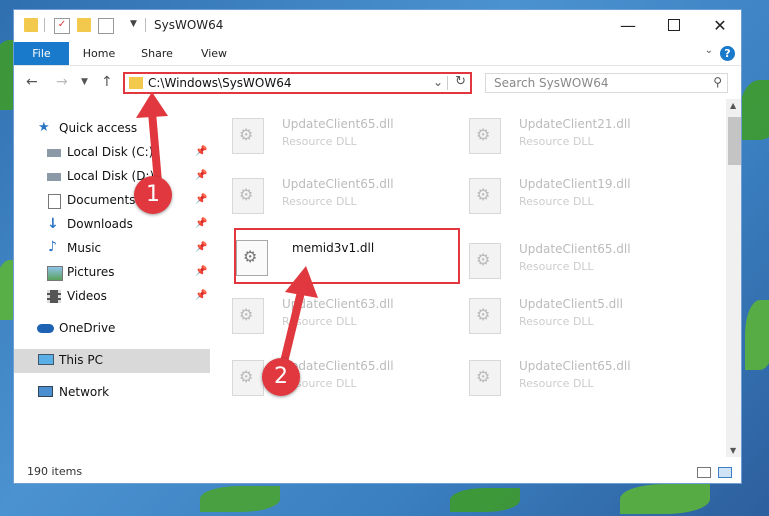 The height and width of the screenshot is (516, 769). I want to click on sidebar-item-label: Pictures, so click(91, 272).